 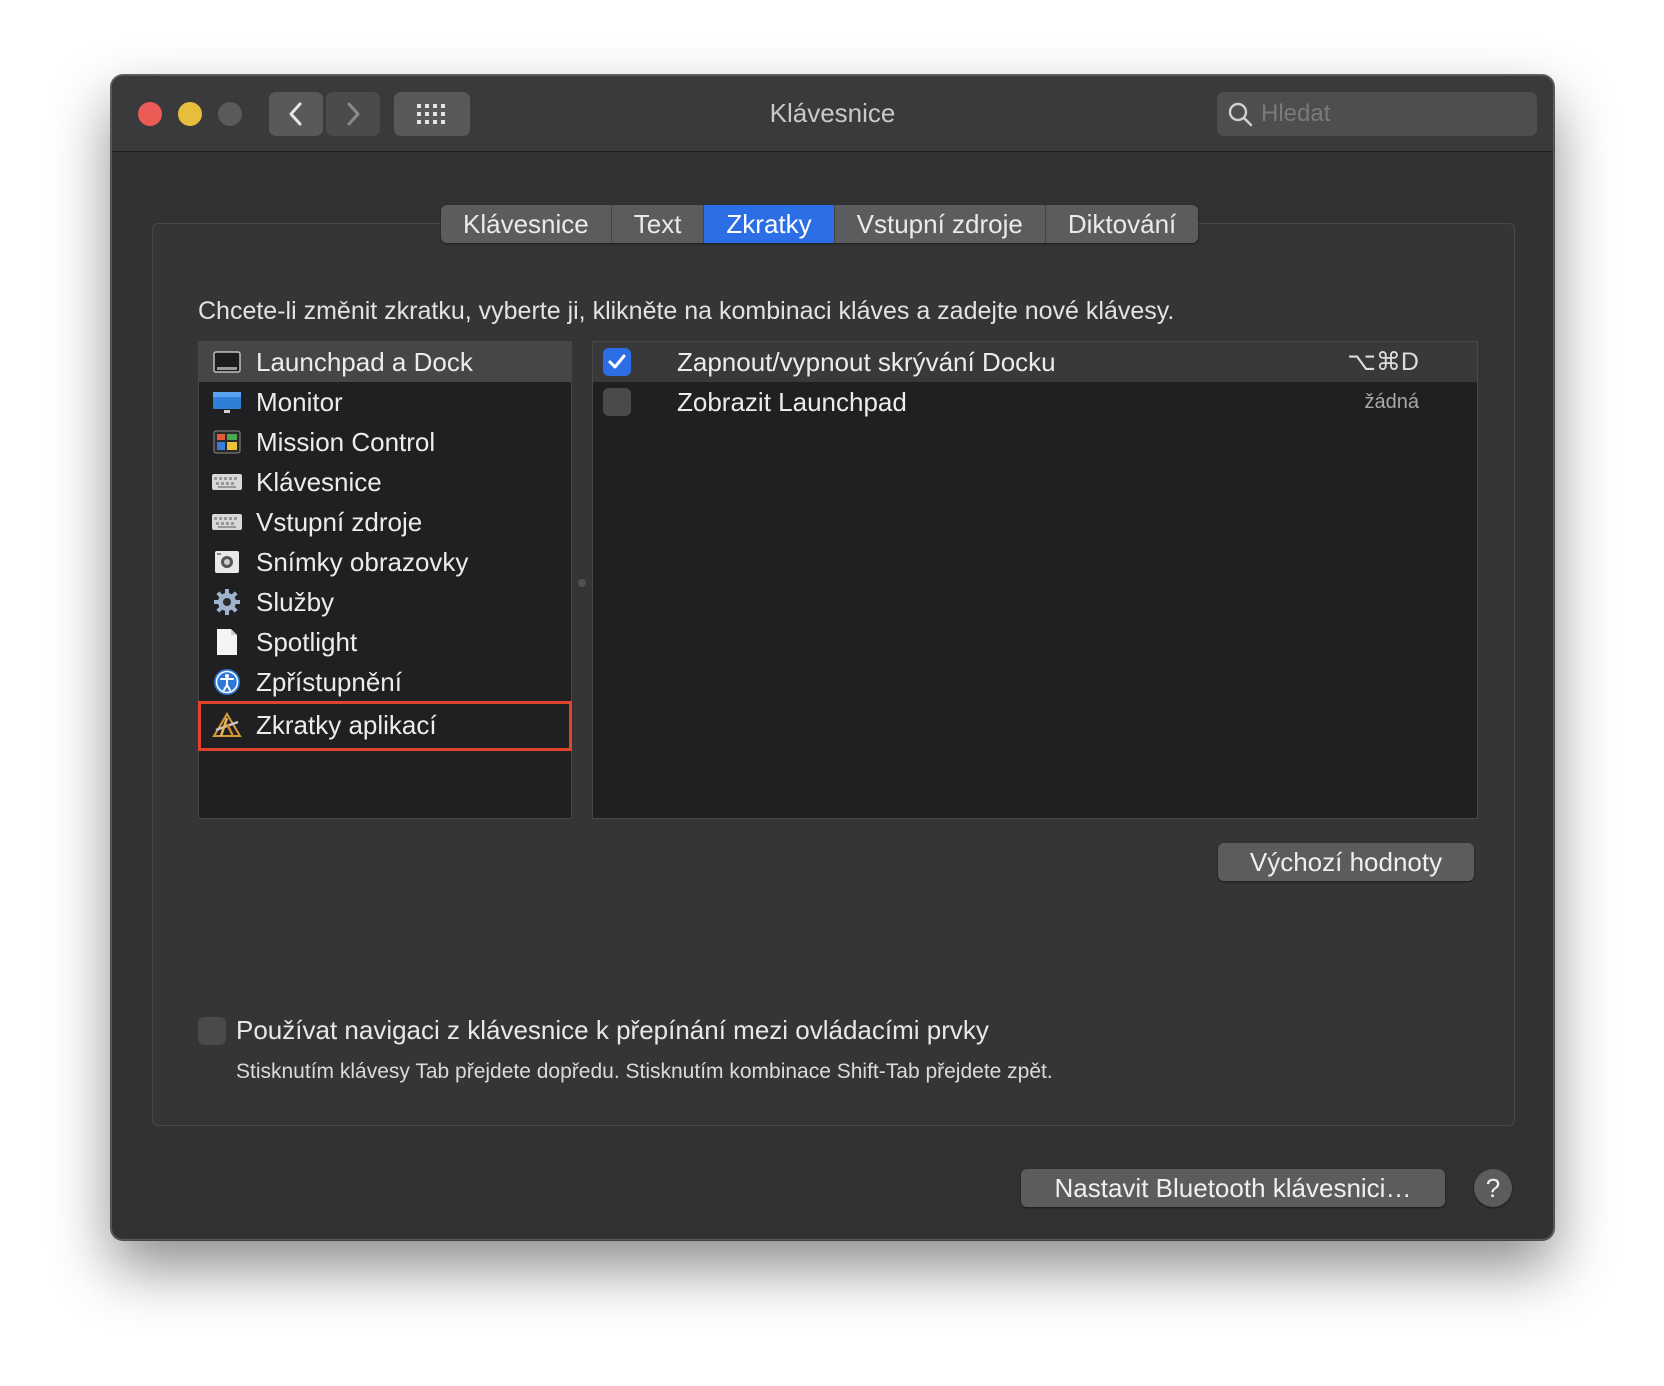 I want to click on category-label: Klávesnice, so click(x=319, y=481).